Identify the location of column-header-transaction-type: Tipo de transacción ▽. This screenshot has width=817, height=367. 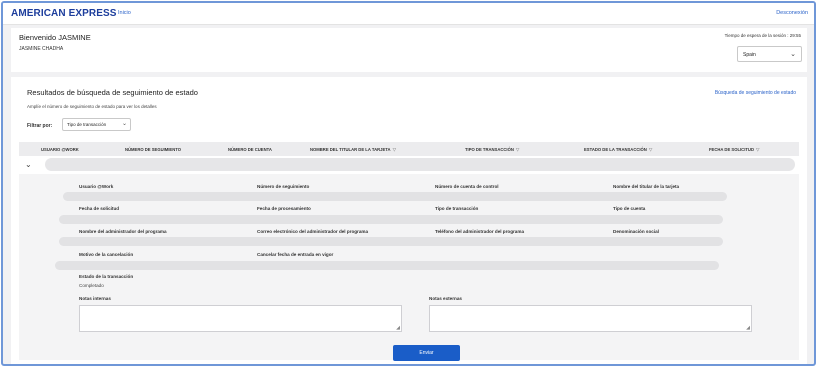
(492, 150).